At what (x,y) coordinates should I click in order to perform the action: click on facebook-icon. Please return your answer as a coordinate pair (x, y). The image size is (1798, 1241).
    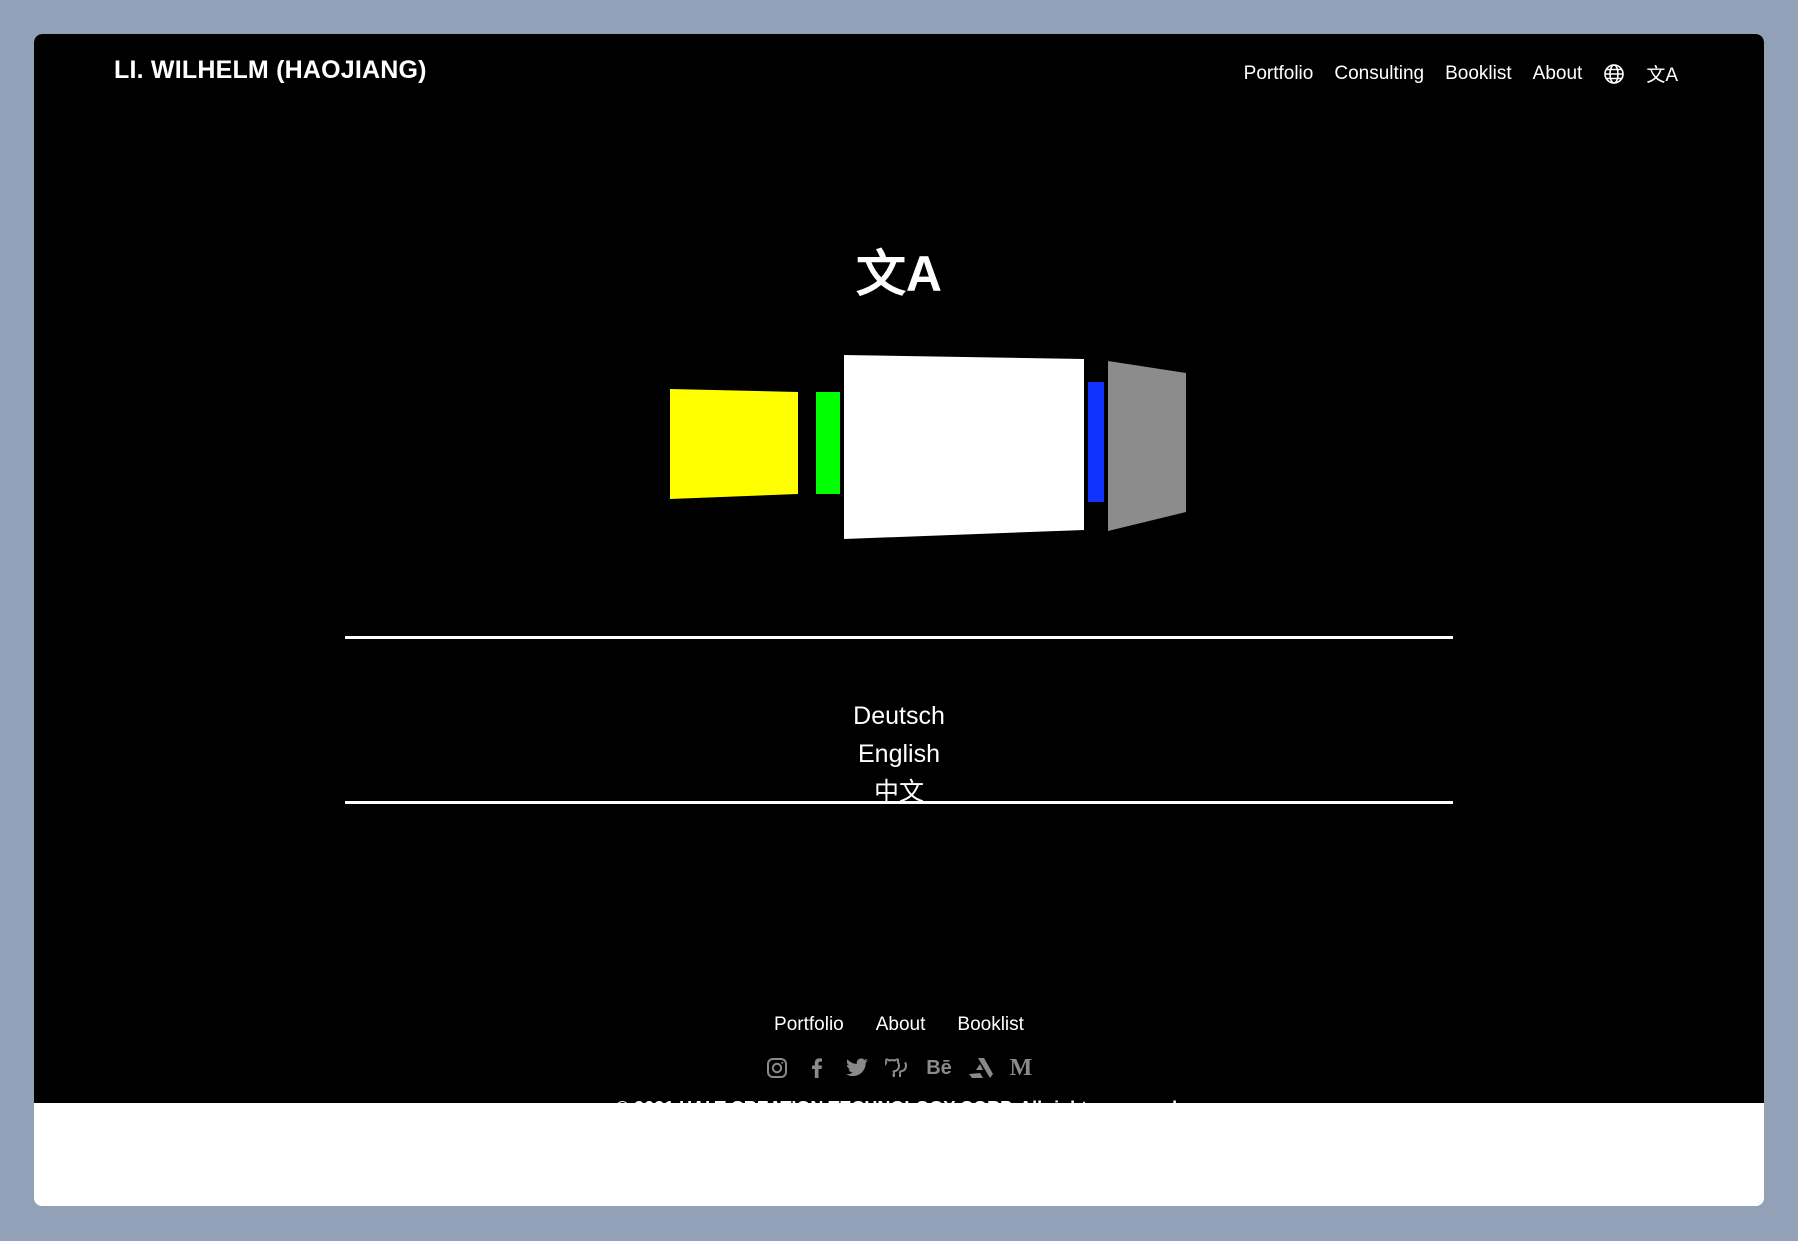
    Looking at the image, I should click on (817, 1068).